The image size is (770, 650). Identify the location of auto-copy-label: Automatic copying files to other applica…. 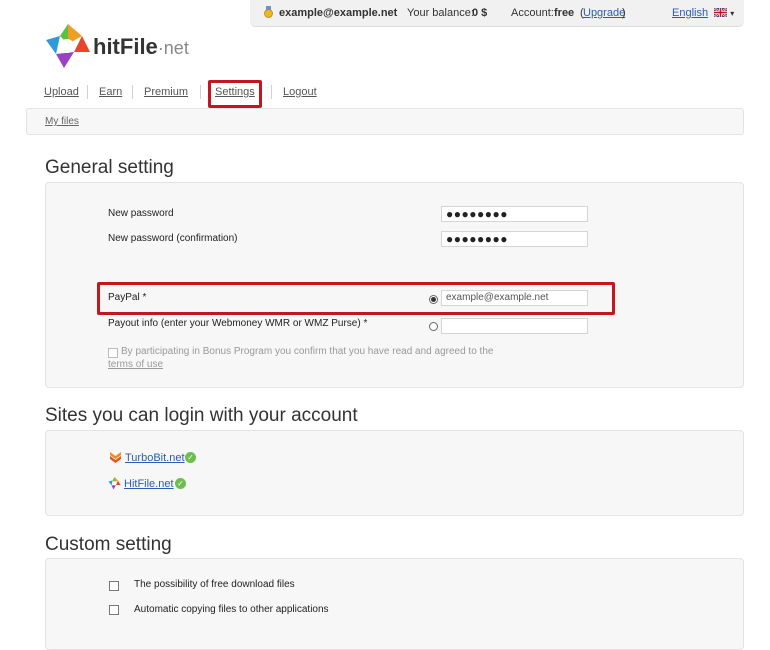
(231, 609).